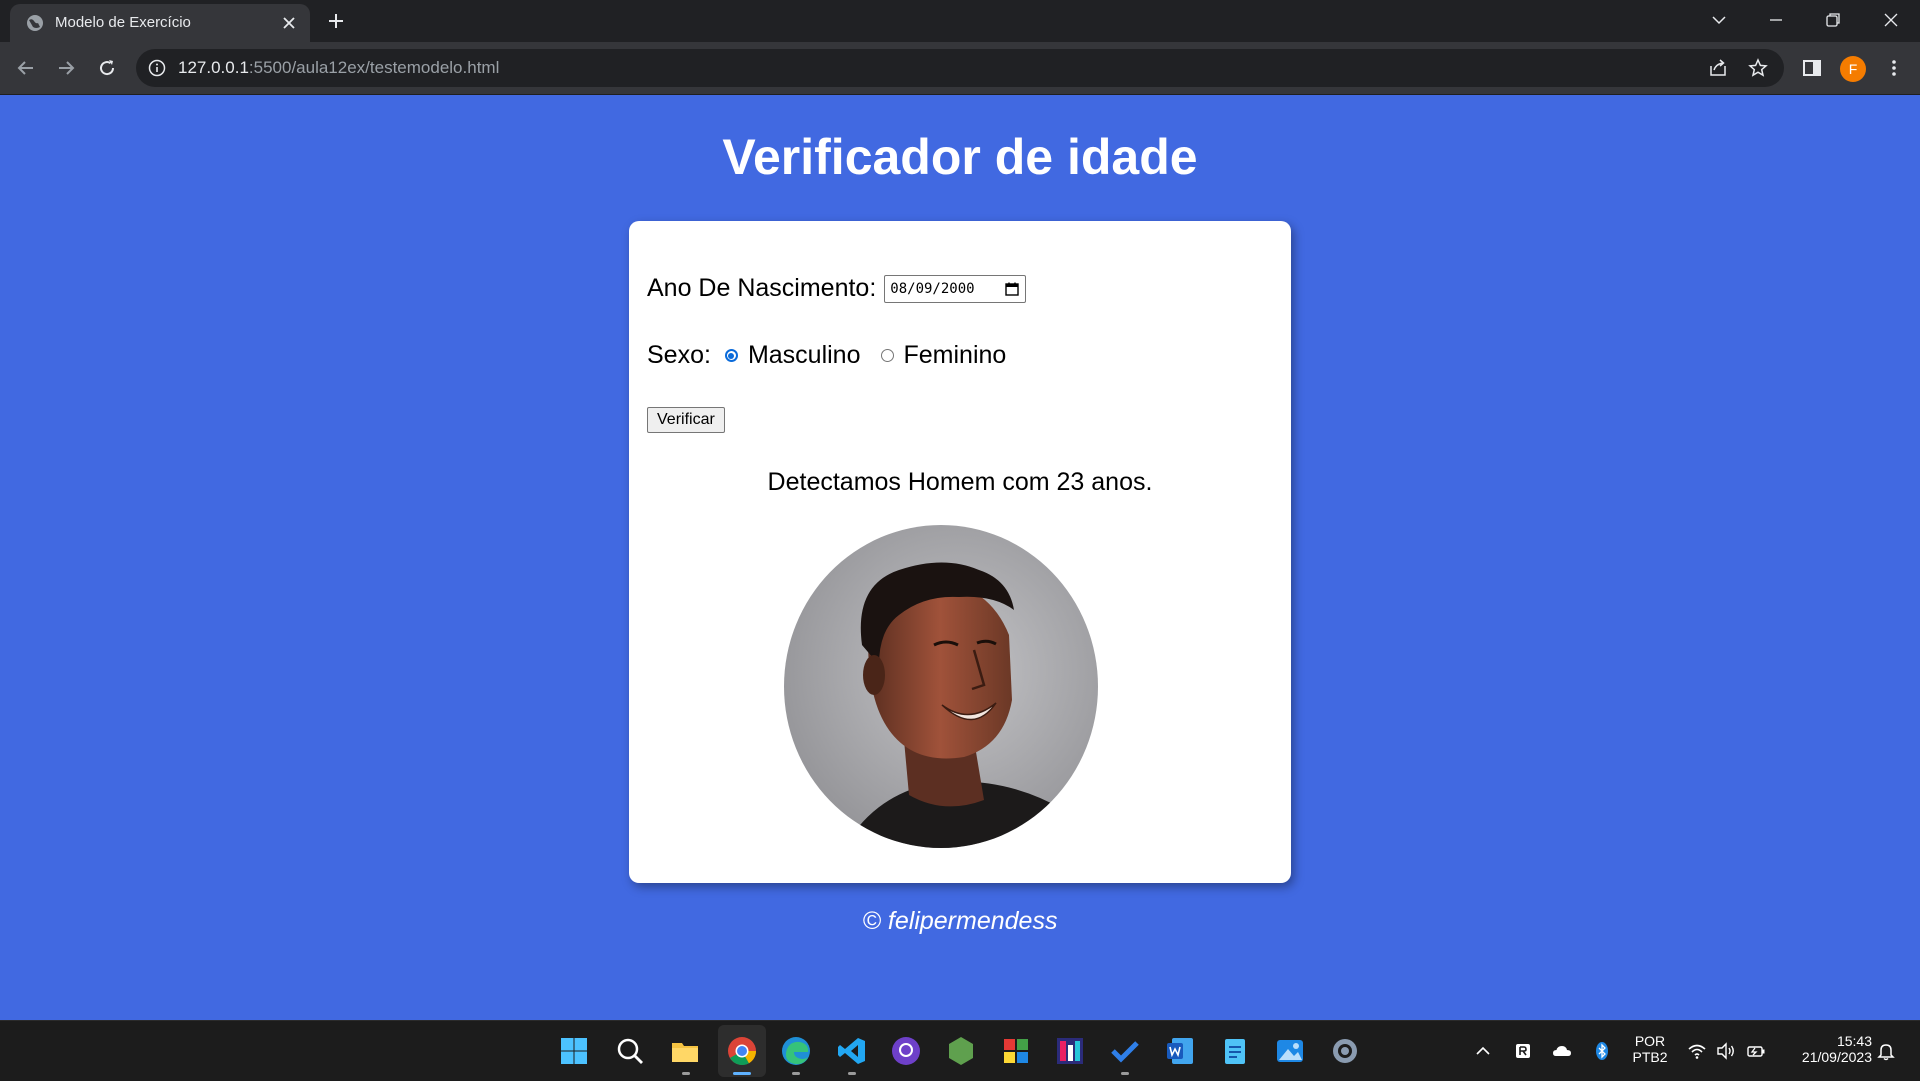 Image resolution: width=1920 pixels, height=1081 pixels. I want to click on url-text: 127.0.0.1:5500/aula12ex/testemodelo.html, so click(338, 68).